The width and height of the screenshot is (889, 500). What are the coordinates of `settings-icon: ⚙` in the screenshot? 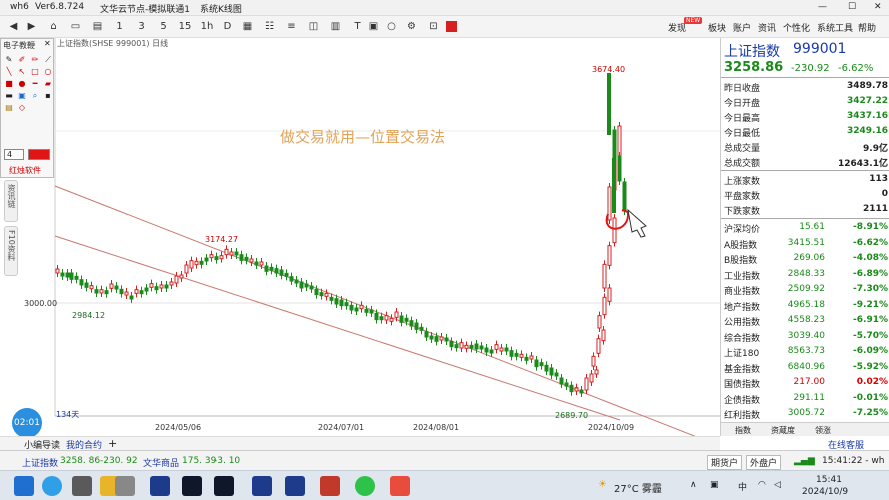 It's located at (411, 26).